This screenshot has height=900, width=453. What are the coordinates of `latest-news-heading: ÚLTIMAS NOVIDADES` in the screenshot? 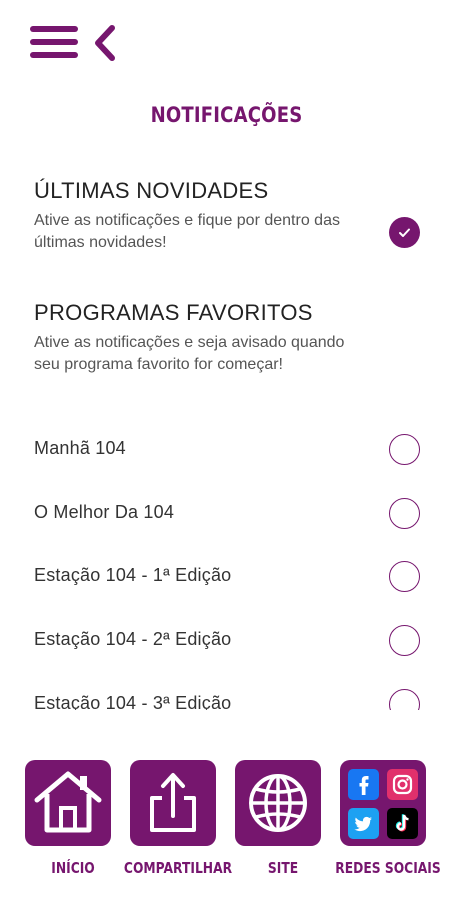 It's located at (151, 190).